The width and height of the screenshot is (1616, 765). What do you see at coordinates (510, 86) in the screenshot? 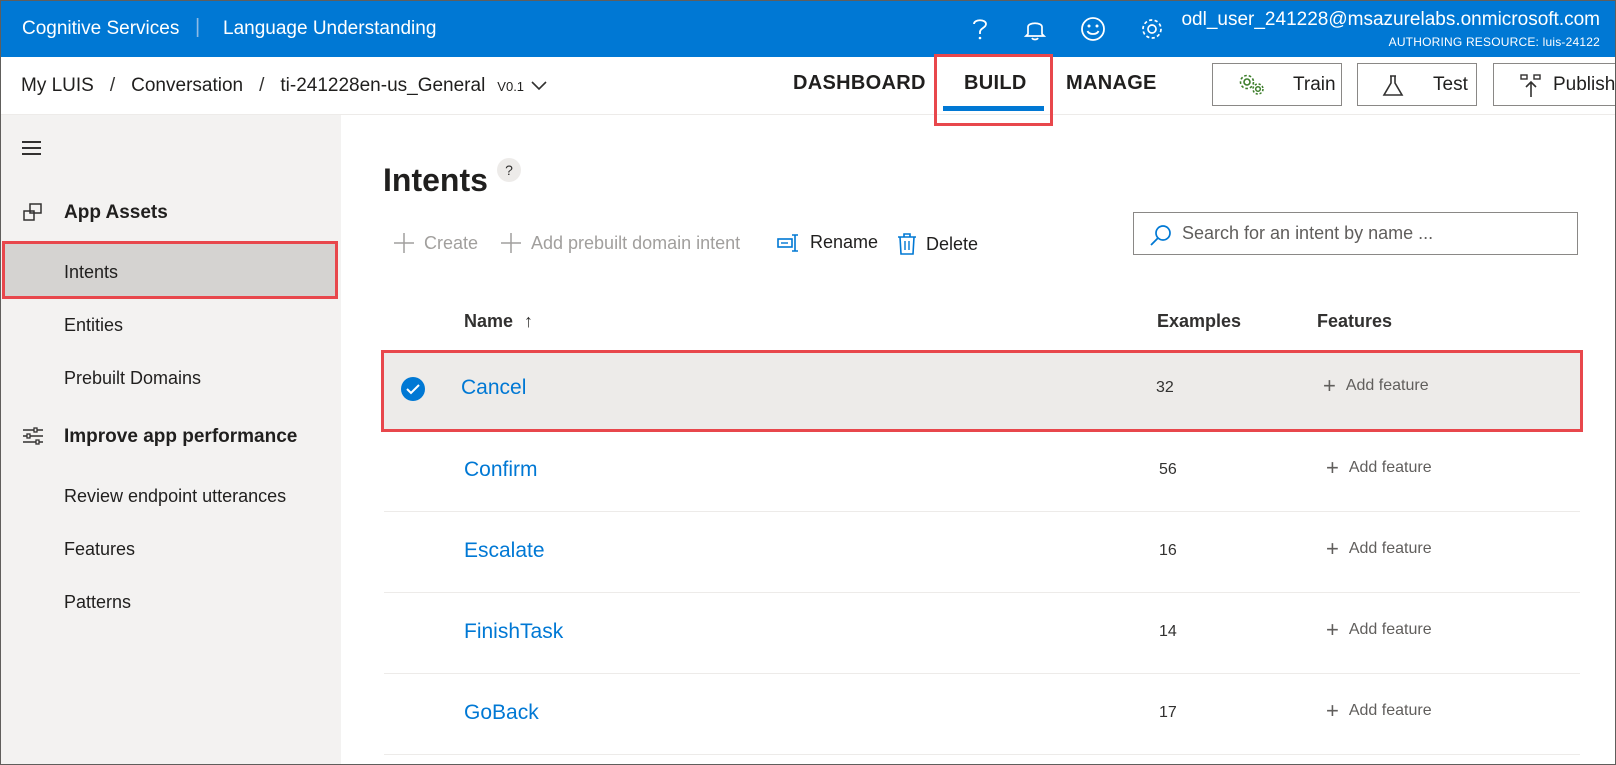
I see `version-label: V0.1` at bounding box center [510, 86].